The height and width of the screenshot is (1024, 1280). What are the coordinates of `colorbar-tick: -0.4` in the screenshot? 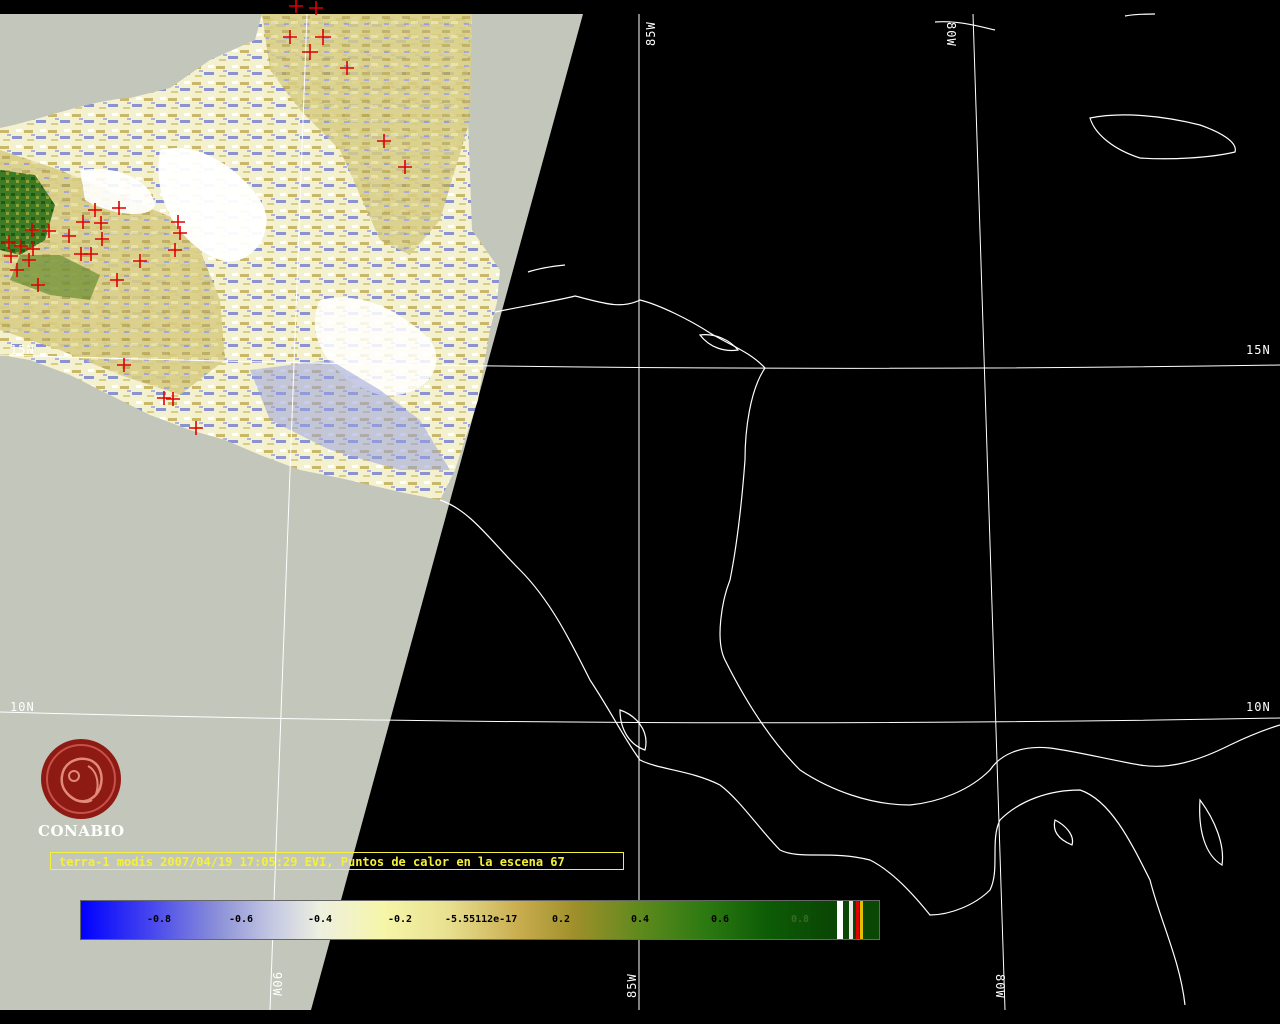 It's located at (320, 919).